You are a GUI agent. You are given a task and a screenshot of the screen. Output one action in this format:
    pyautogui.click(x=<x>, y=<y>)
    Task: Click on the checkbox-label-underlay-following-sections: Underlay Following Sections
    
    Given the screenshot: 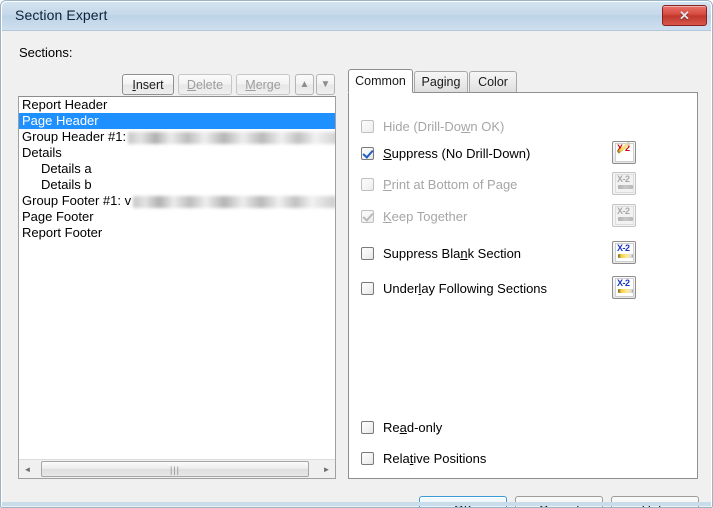 What is the action you would take?
    pyautogui.click(x=465, y=288)
    